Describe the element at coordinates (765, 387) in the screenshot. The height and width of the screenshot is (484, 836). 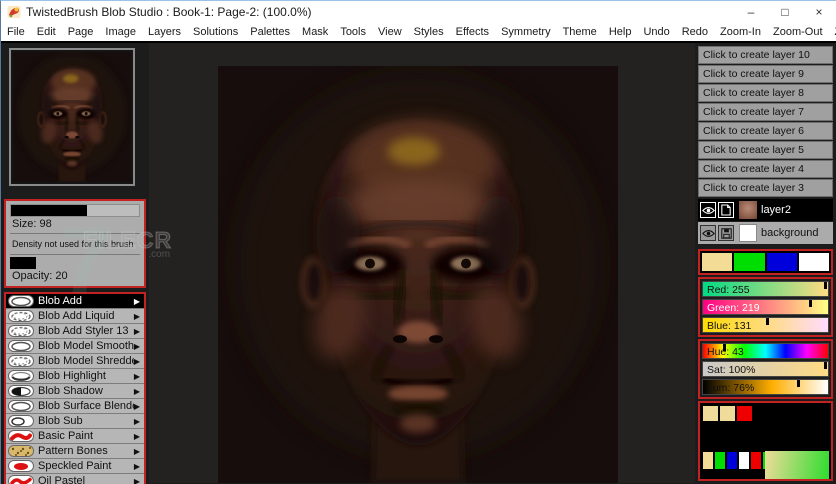
I see `lum-slider: Lum: 76%` at that location.